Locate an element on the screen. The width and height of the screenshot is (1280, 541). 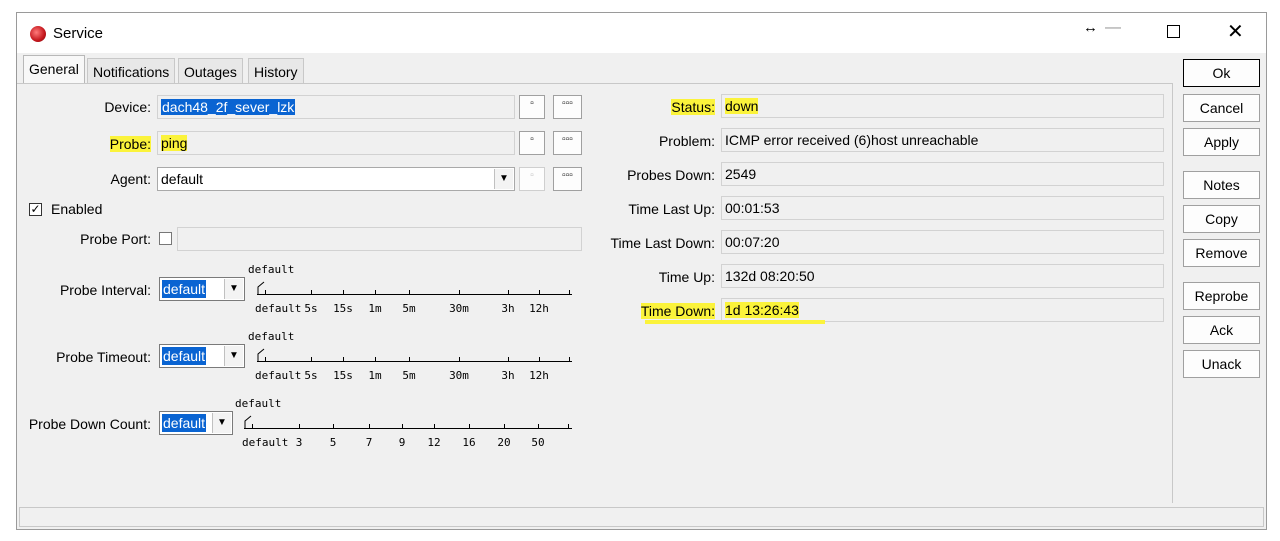
probe-timeout-tick-label: 1m is located at coordinates (375, 375).